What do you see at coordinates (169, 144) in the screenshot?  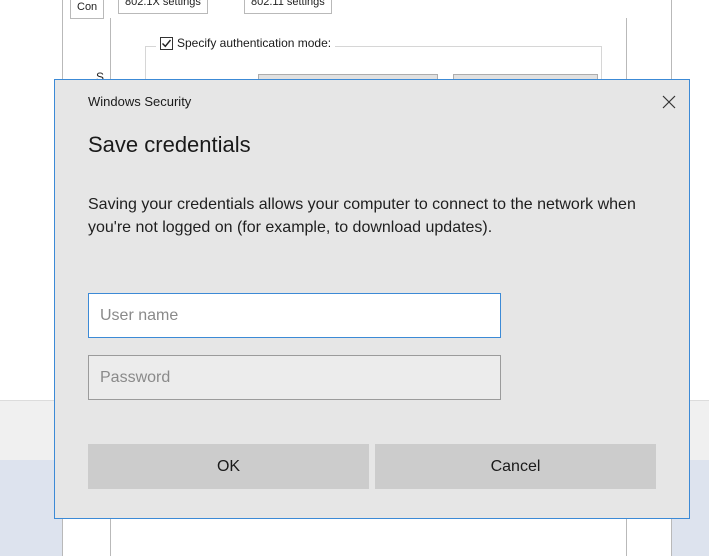 I see `dialog-heading: Save credentials` at bounding box center [169, 144].